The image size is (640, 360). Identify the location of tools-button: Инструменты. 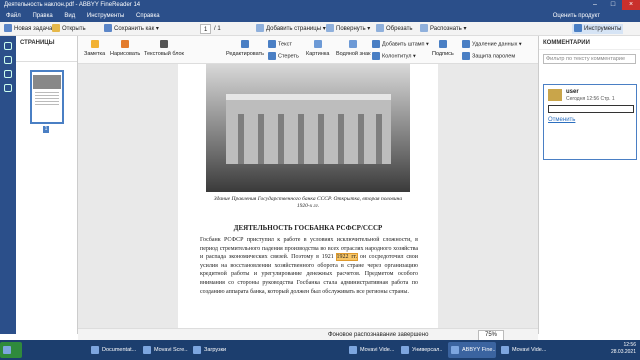
(598, 29).